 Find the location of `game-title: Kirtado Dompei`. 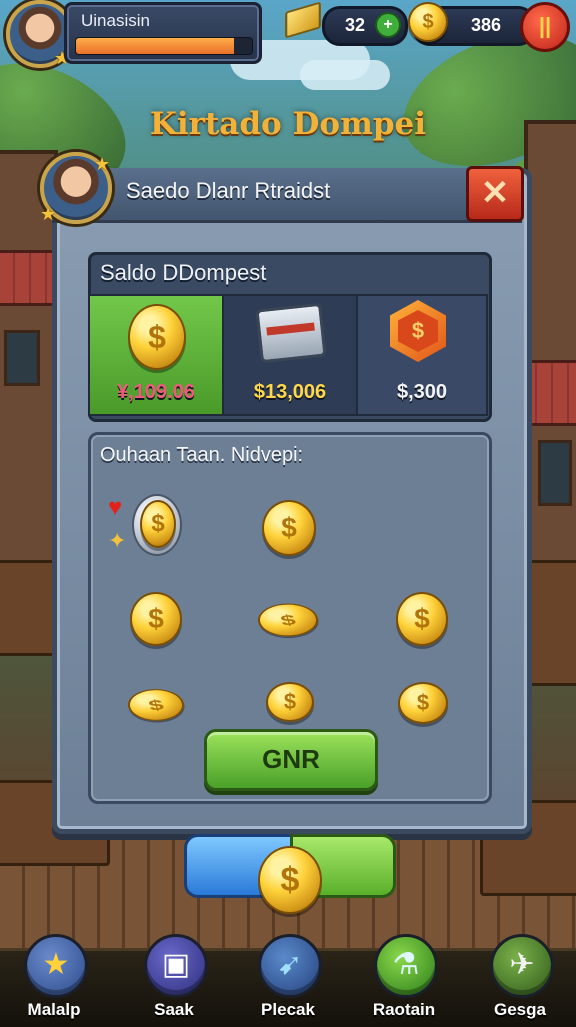

game-title: Kirtado Dompei is located at coordinates (288, 124).